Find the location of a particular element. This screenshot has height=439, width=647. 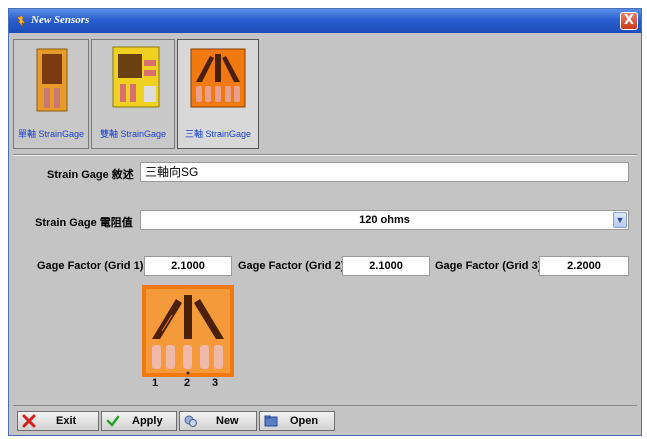

sensor-type-label: 三軸 StrainGage is located at coordinates (218, 134).